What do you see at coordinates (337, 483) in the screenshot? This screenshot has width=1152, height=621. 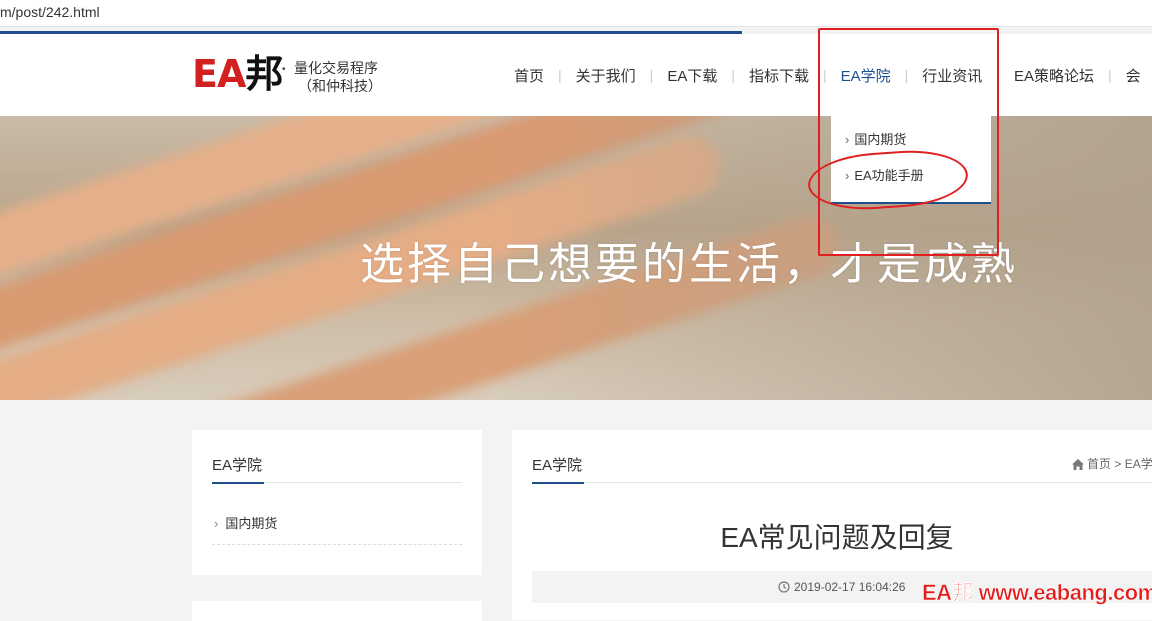 I see `sidebar-title-divider` at bounding box center [337, 483].